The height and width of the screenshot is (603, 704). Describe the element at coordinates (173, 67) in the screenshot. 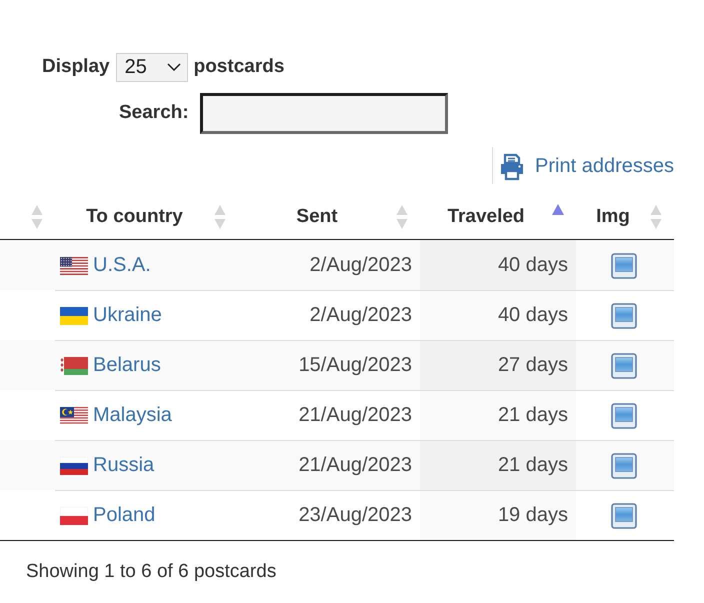

I see `chevron-icon` at that location.